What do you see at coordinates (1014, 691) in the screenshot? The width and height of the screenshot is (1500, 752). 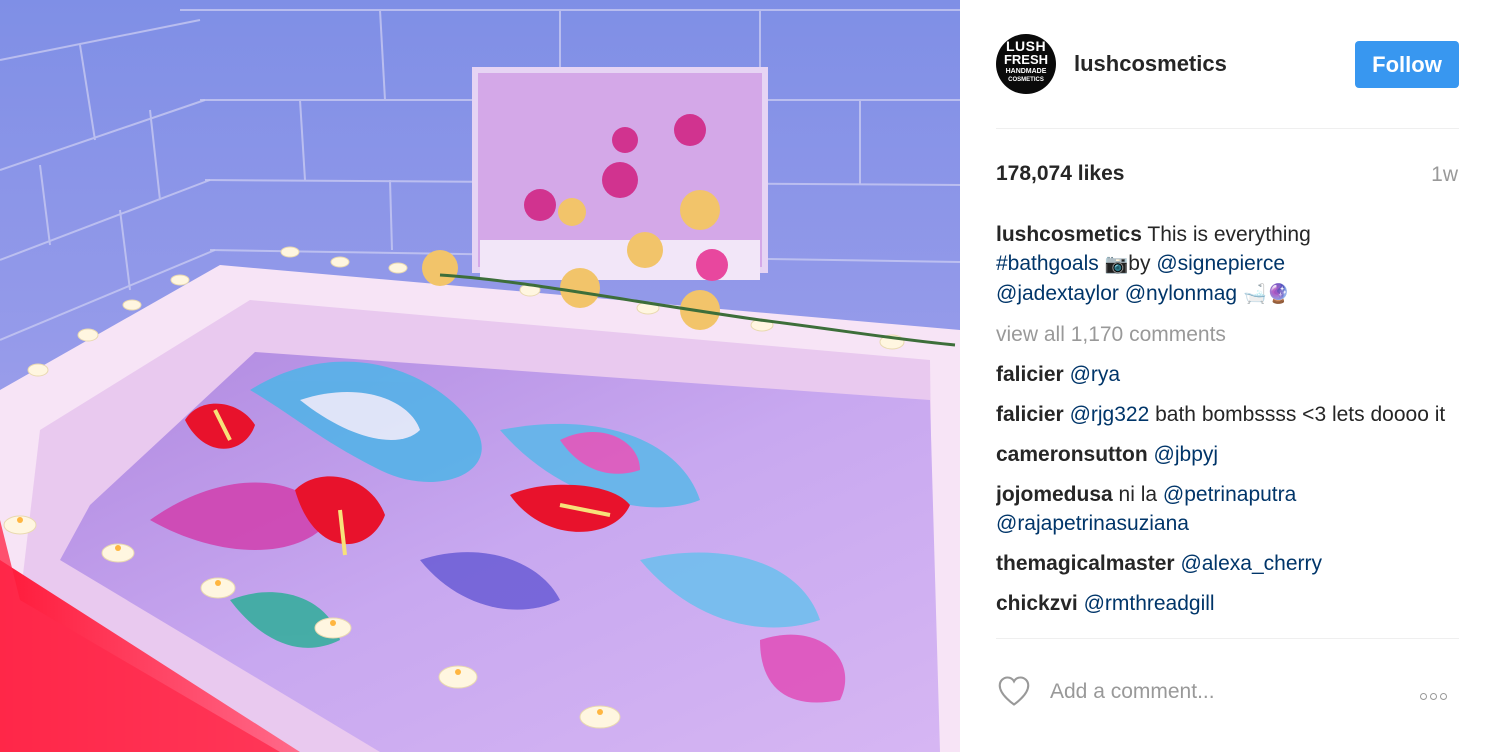 I see `heart-icon` at bounding box center [1014, 691].